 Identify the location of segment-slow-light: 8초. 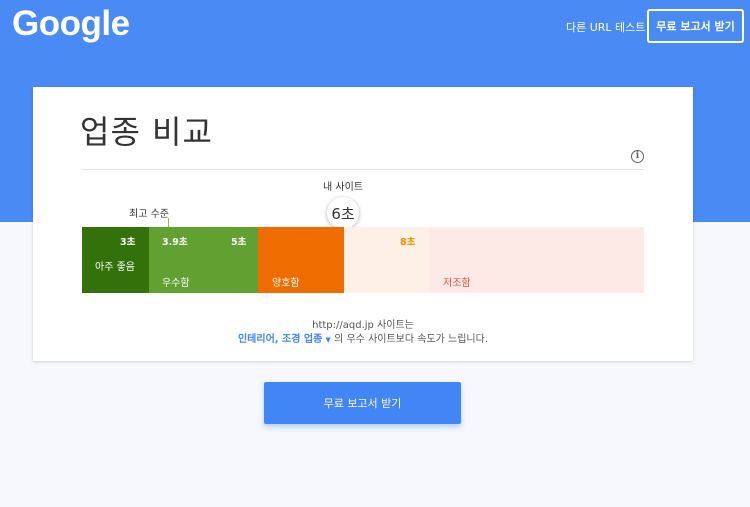
(386, 260).